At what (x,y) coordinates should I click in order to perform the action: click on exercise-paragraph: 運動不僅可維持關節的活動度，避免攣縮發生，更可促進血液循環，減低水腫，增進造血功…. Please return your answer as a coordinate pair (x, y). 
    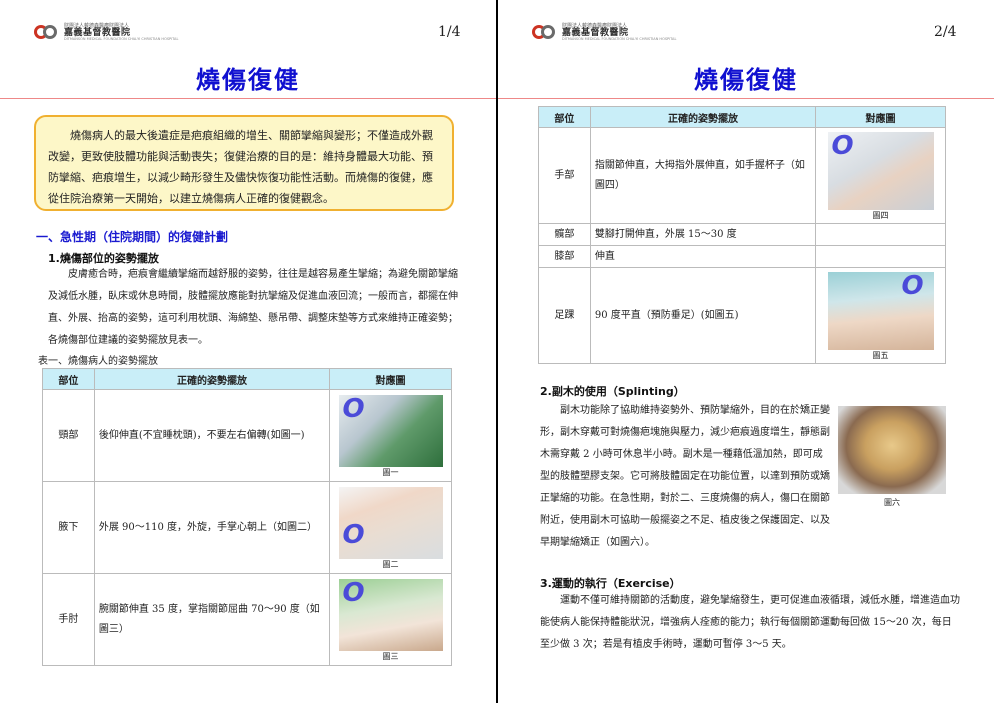
    Looking at the image, I should click on (750, 622).